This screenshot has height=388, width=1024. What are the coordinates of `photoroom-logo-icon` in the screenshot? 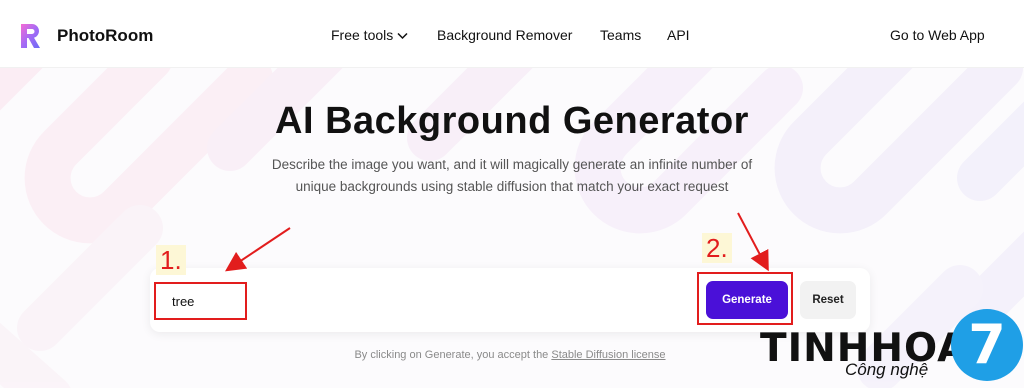 It's located at (32, 36).